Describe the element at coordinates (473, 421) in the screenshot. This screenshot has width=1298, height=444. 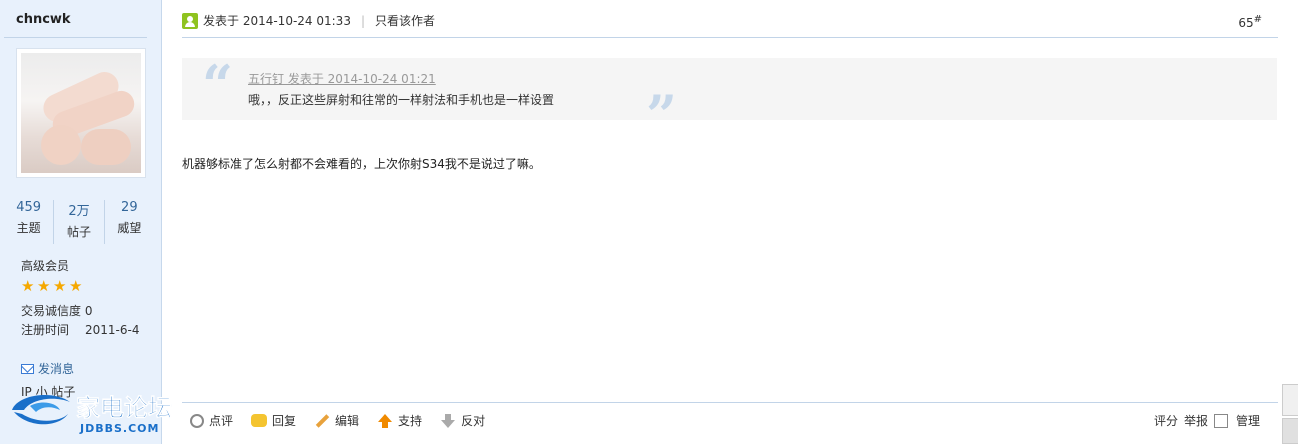
I see `oppose-label: 反对` at that location.